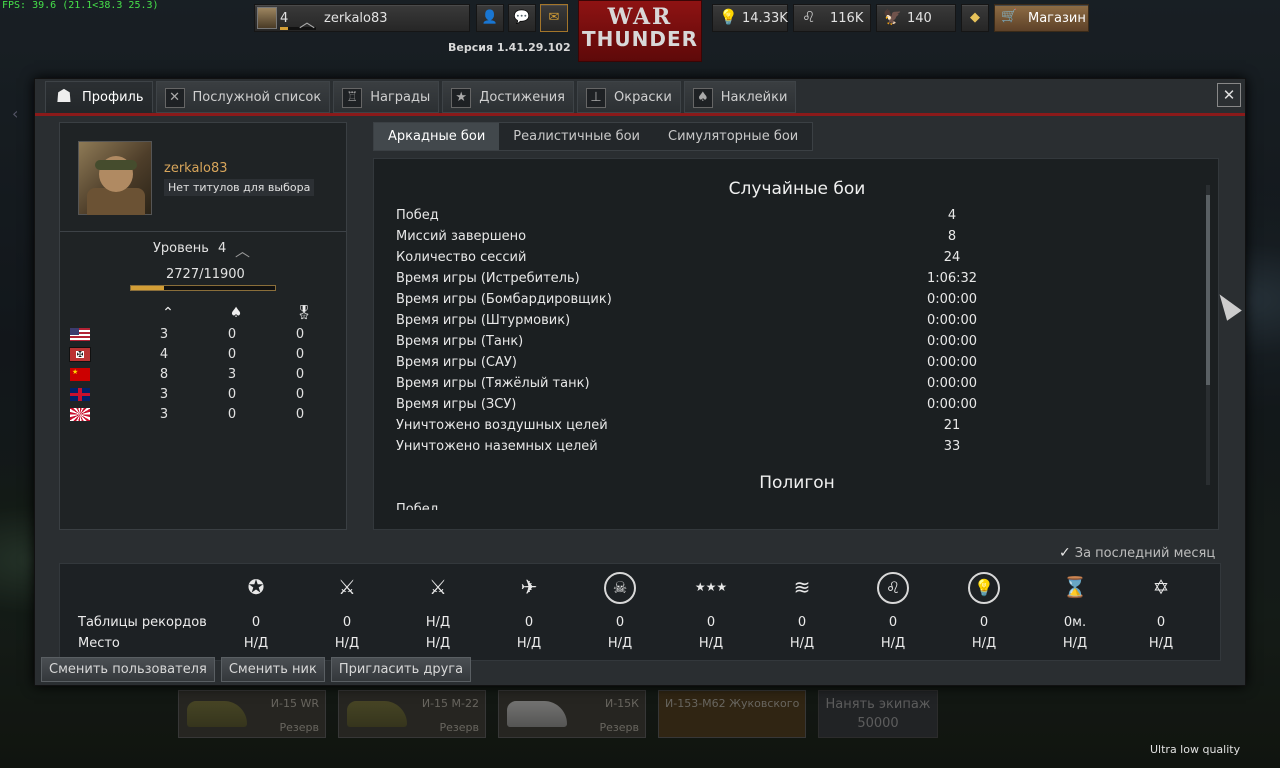 The image size is (1280, 768). I want to click on crossed-swords-icon: ⚔, so click(347, 587).